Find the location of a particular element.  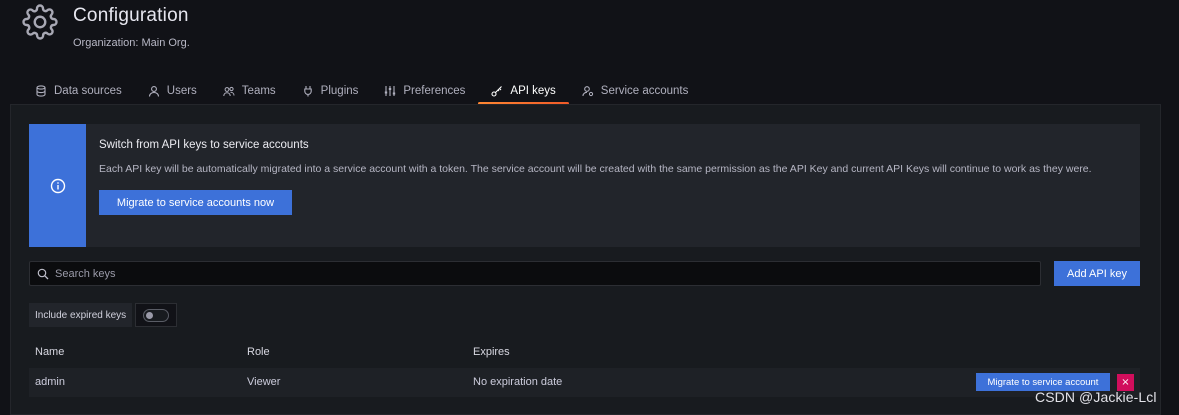

organization-subtitle: Organization: Main Org. is located at coordinates (131, 43).